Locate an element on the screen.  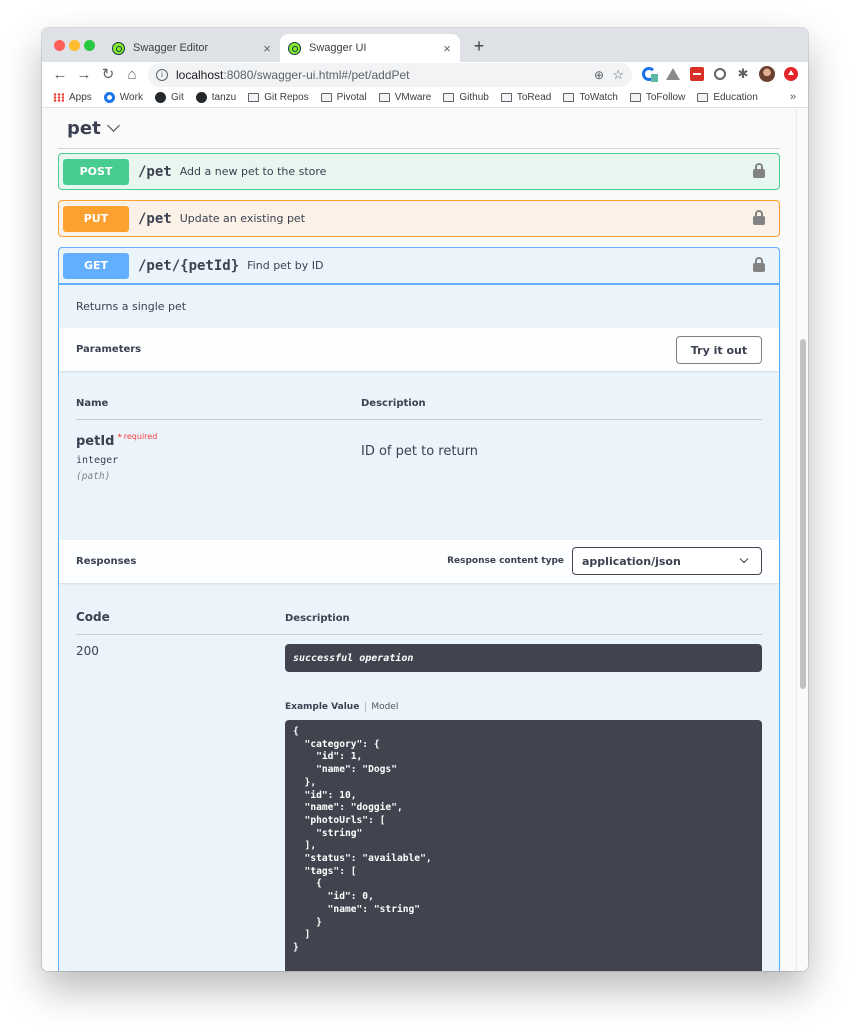
maximize-window-button is located at coordinates (89, 45).